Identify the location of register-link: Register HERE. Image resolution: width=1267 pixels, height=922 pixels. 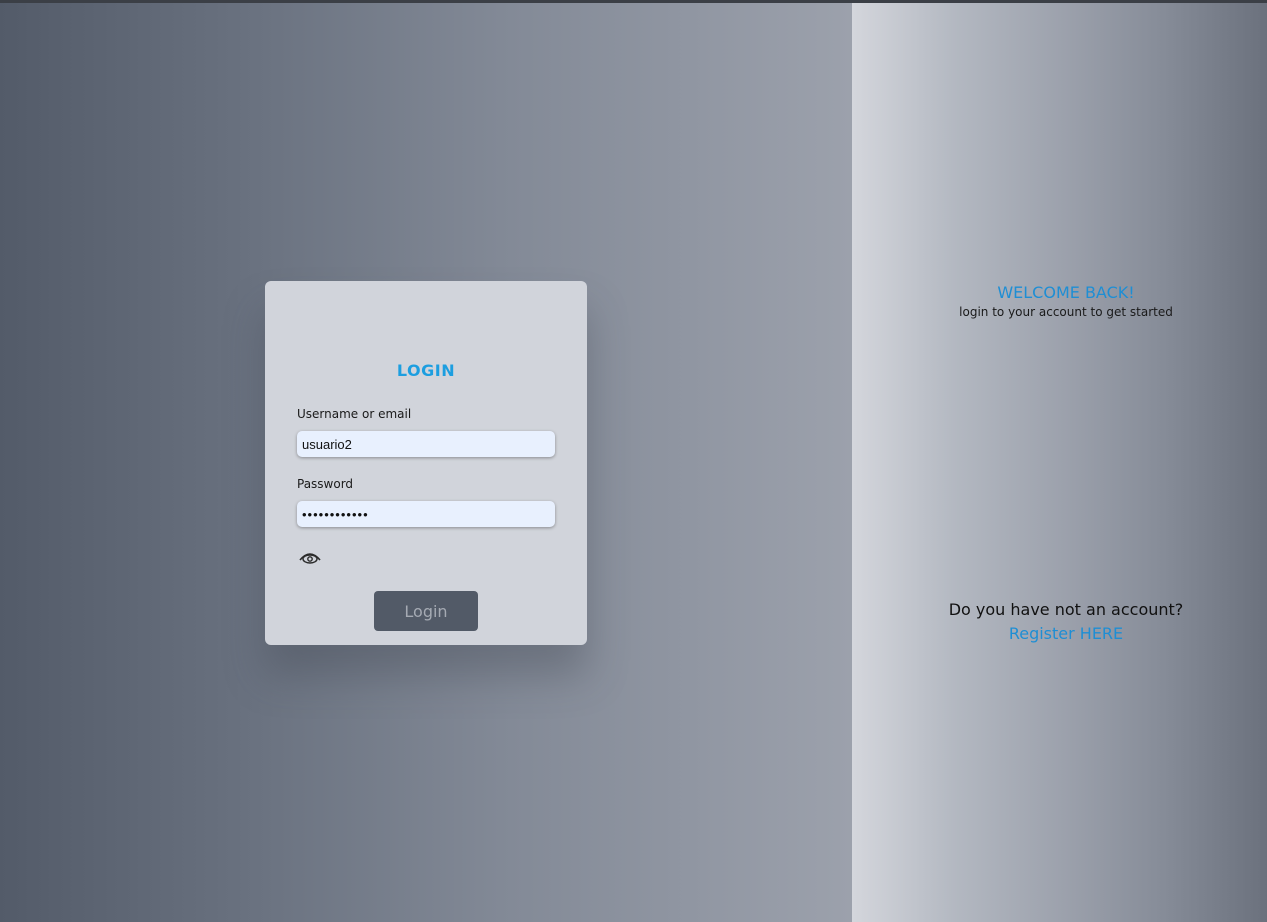
(1059, 633).